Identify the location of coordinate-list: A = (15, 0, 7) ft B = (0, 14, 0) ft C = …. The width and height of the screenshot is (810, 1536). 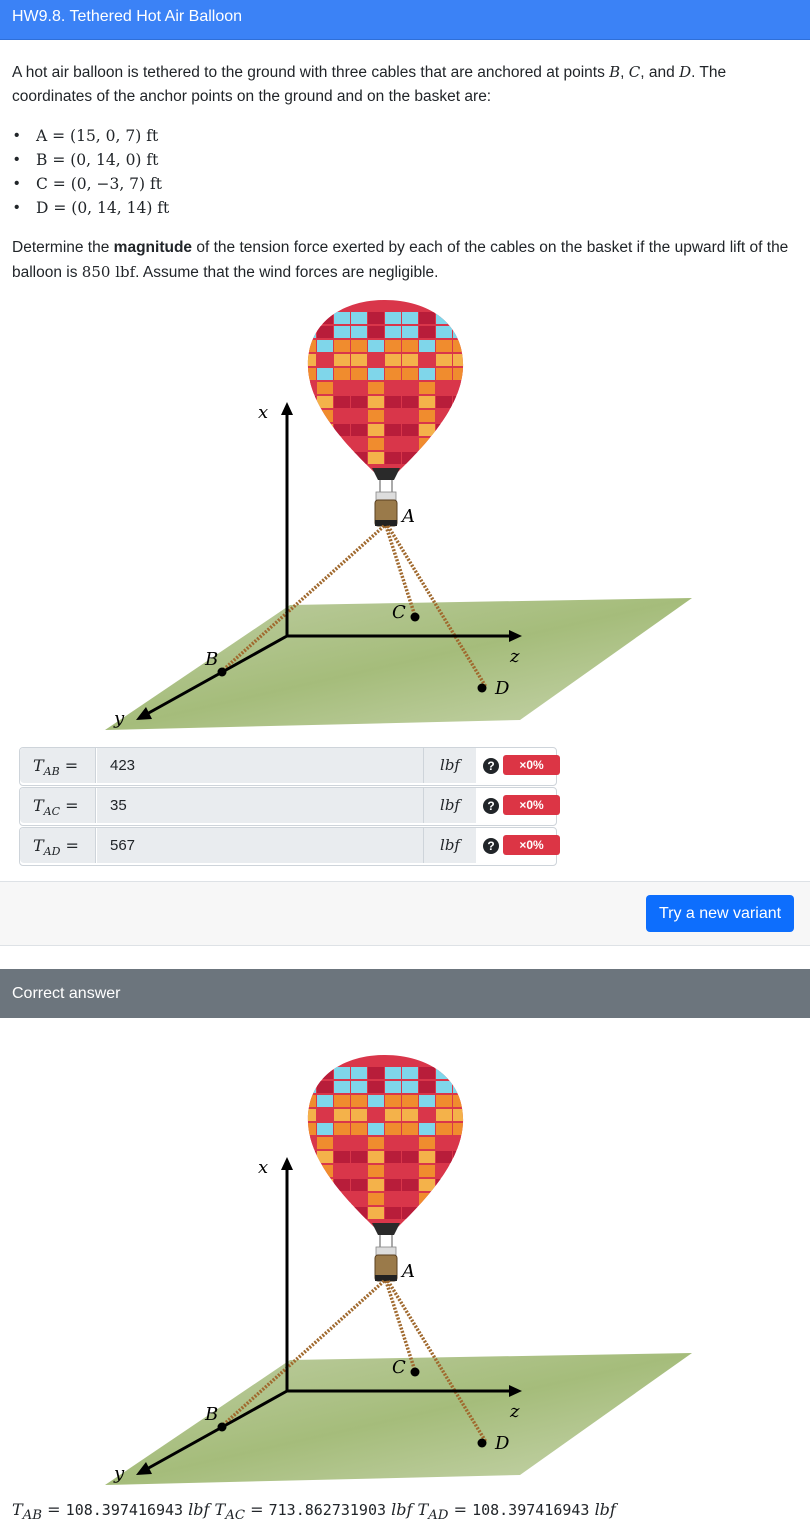
(91, 172).